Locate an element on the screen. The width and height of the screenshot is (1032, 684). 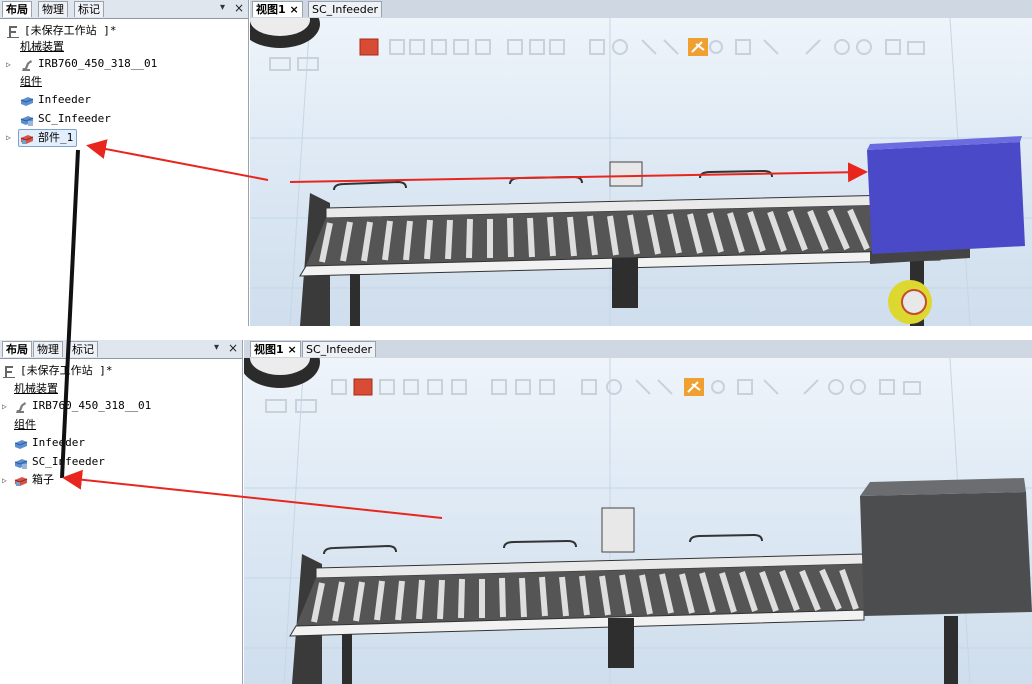
tree-item-box: 箱子 is located at coordinates (34, 480).